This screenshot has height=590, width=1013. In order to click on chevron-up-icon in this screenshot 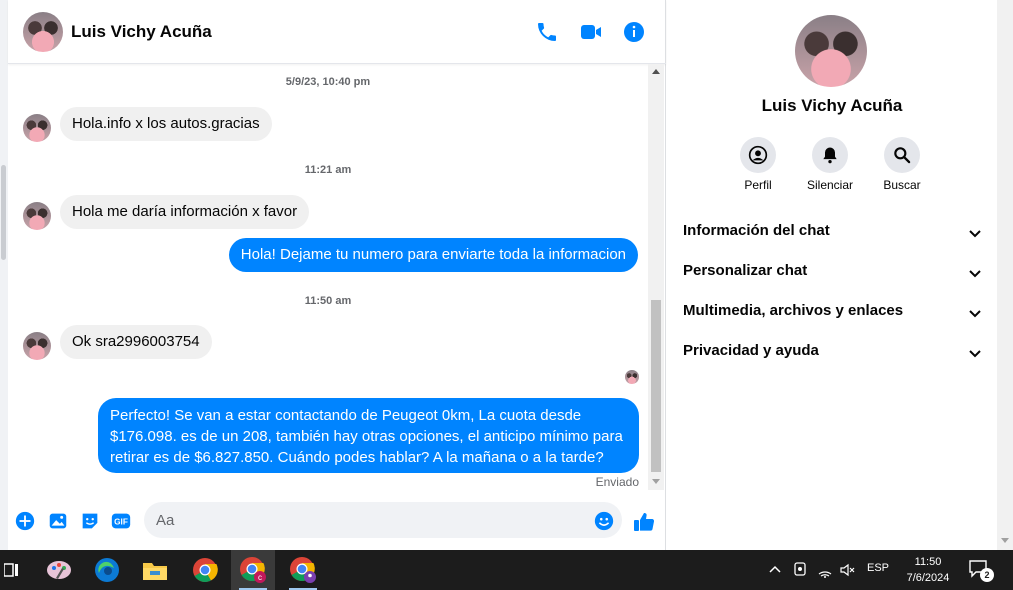, I will do `click(775, 569)`.